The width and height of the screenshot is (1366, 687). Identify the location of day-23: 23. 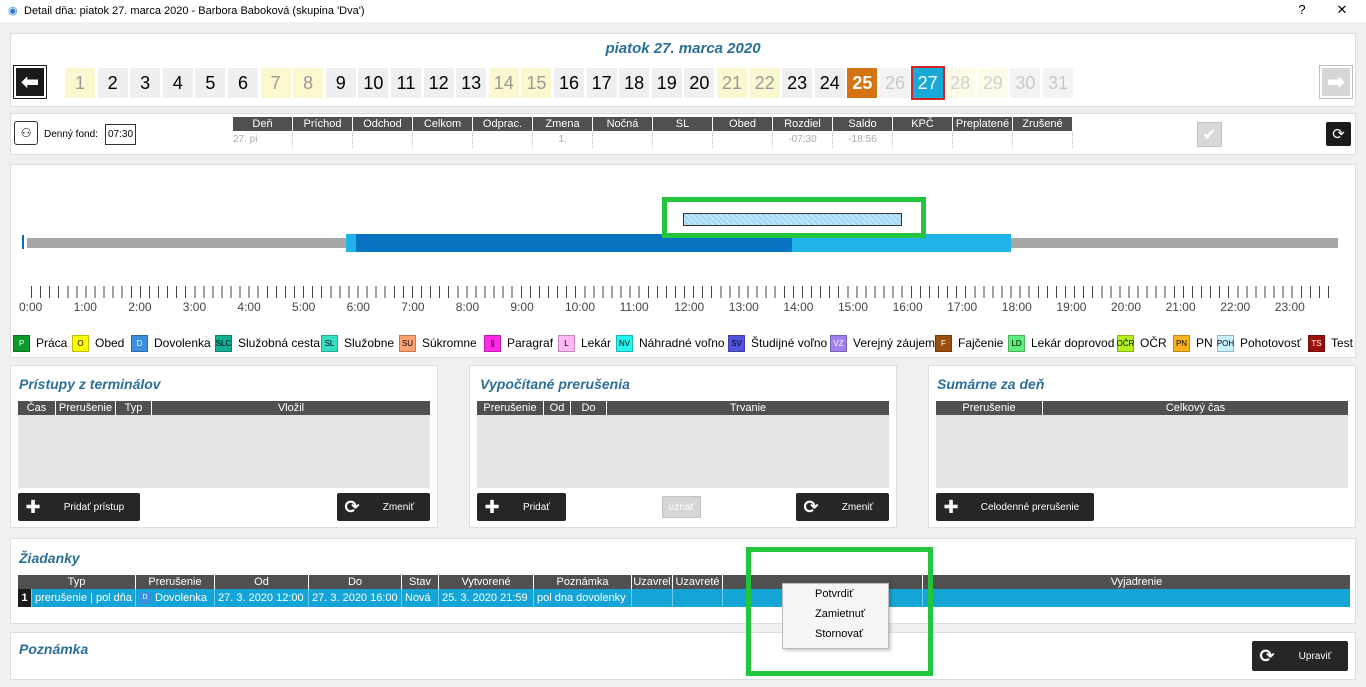
(797, 83).